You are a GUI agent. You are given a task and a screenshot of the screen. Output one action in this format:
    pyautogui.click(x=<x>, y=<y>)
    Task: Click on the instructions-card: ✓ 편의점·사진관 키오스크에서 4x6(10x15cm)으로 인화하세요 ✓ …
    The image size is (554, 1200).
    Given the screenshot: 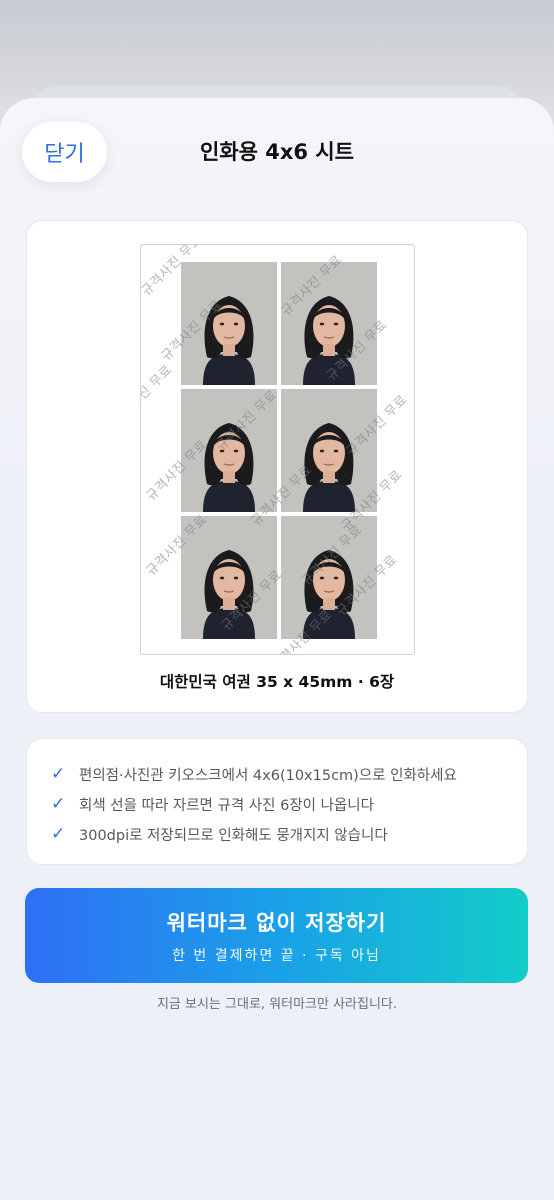 What is the action you would take?
    pyautogui.click(x=277, y=801)
    